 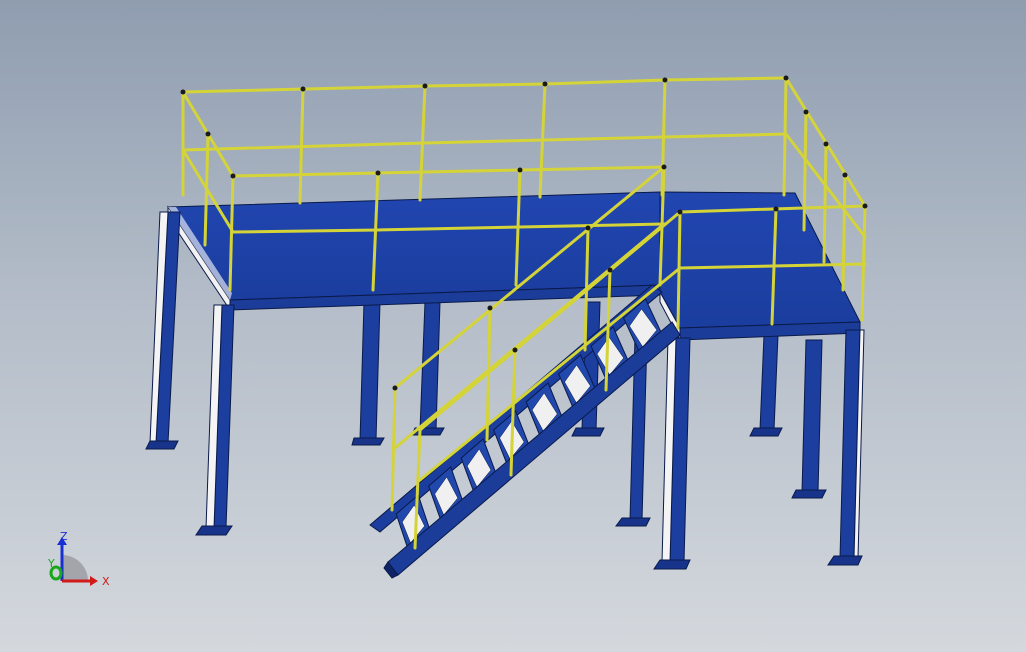 I want to click on z-axis-label: Z, so click(x=64, y=536).